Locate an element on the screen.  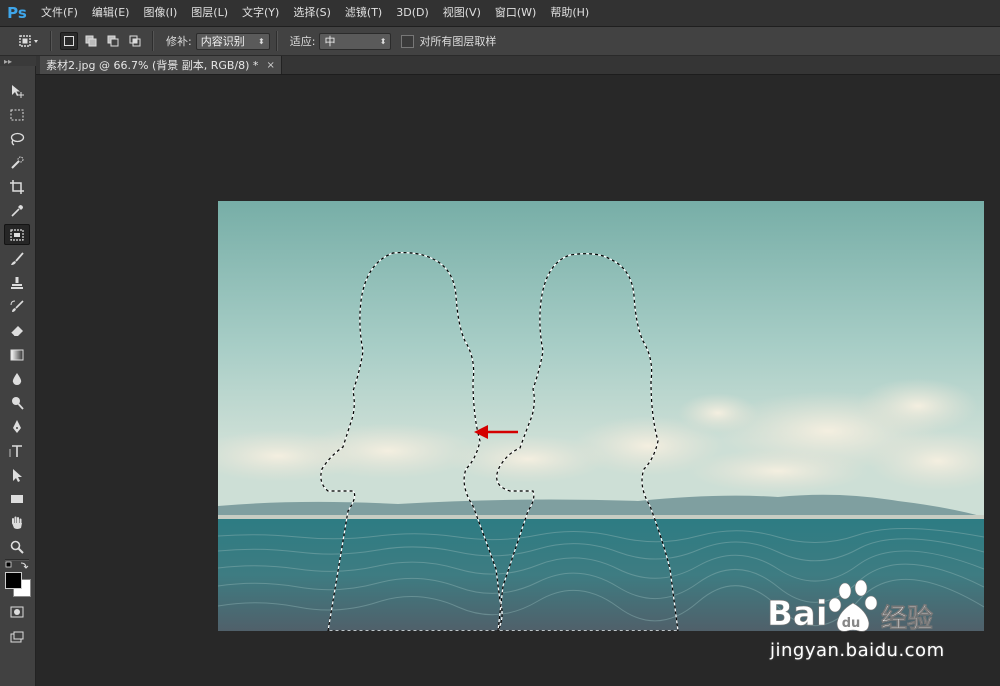
quick-mask-icon is located at coordinates (17, 611).